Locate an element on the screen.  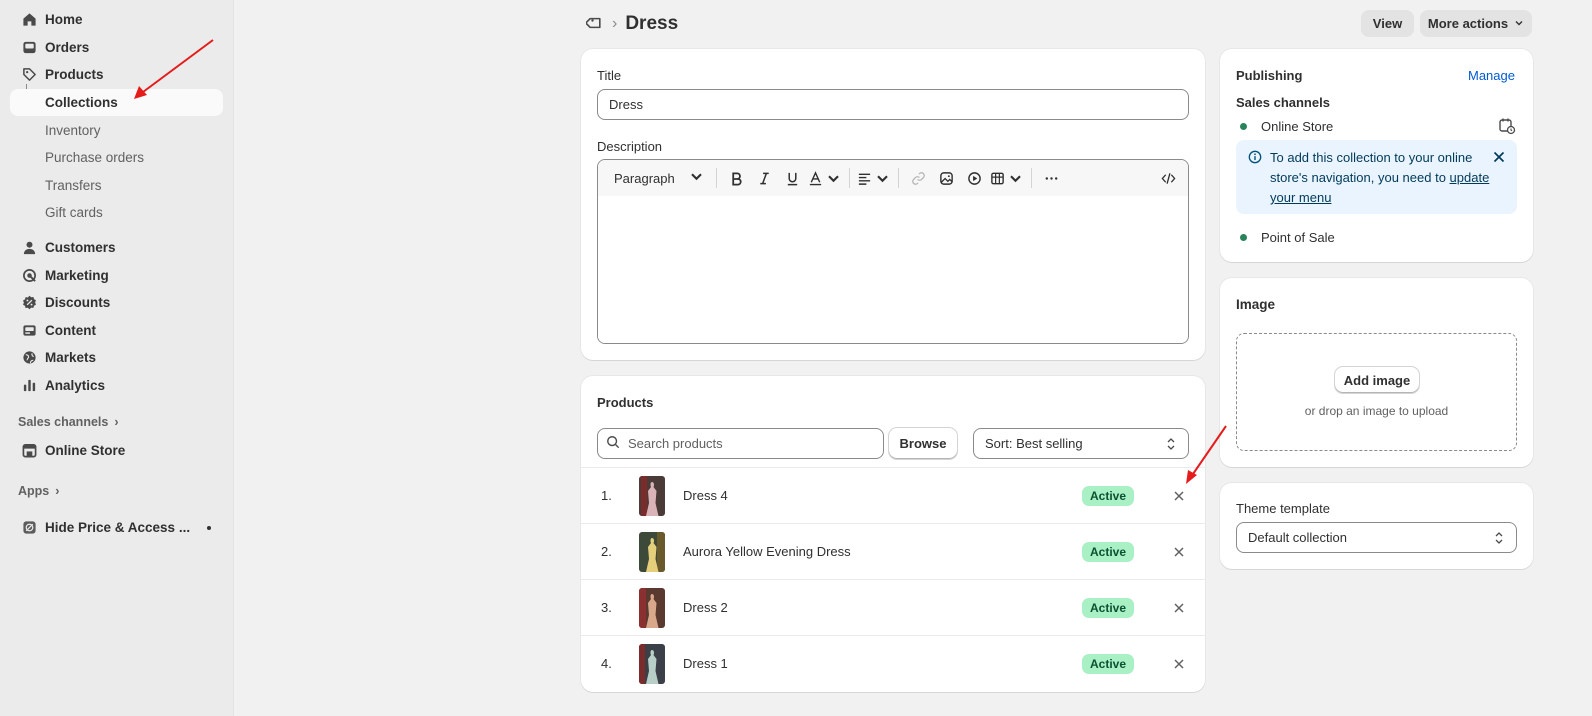
view-button-label: View is located at coordinates (1387, 23).